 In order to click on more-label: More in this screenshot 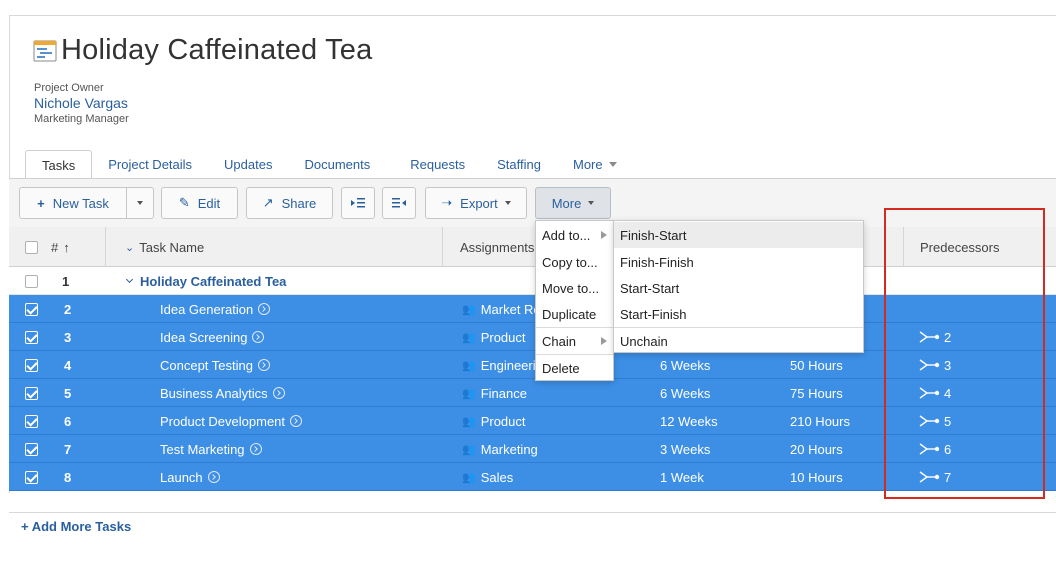, I will do `click(566, 203)`.